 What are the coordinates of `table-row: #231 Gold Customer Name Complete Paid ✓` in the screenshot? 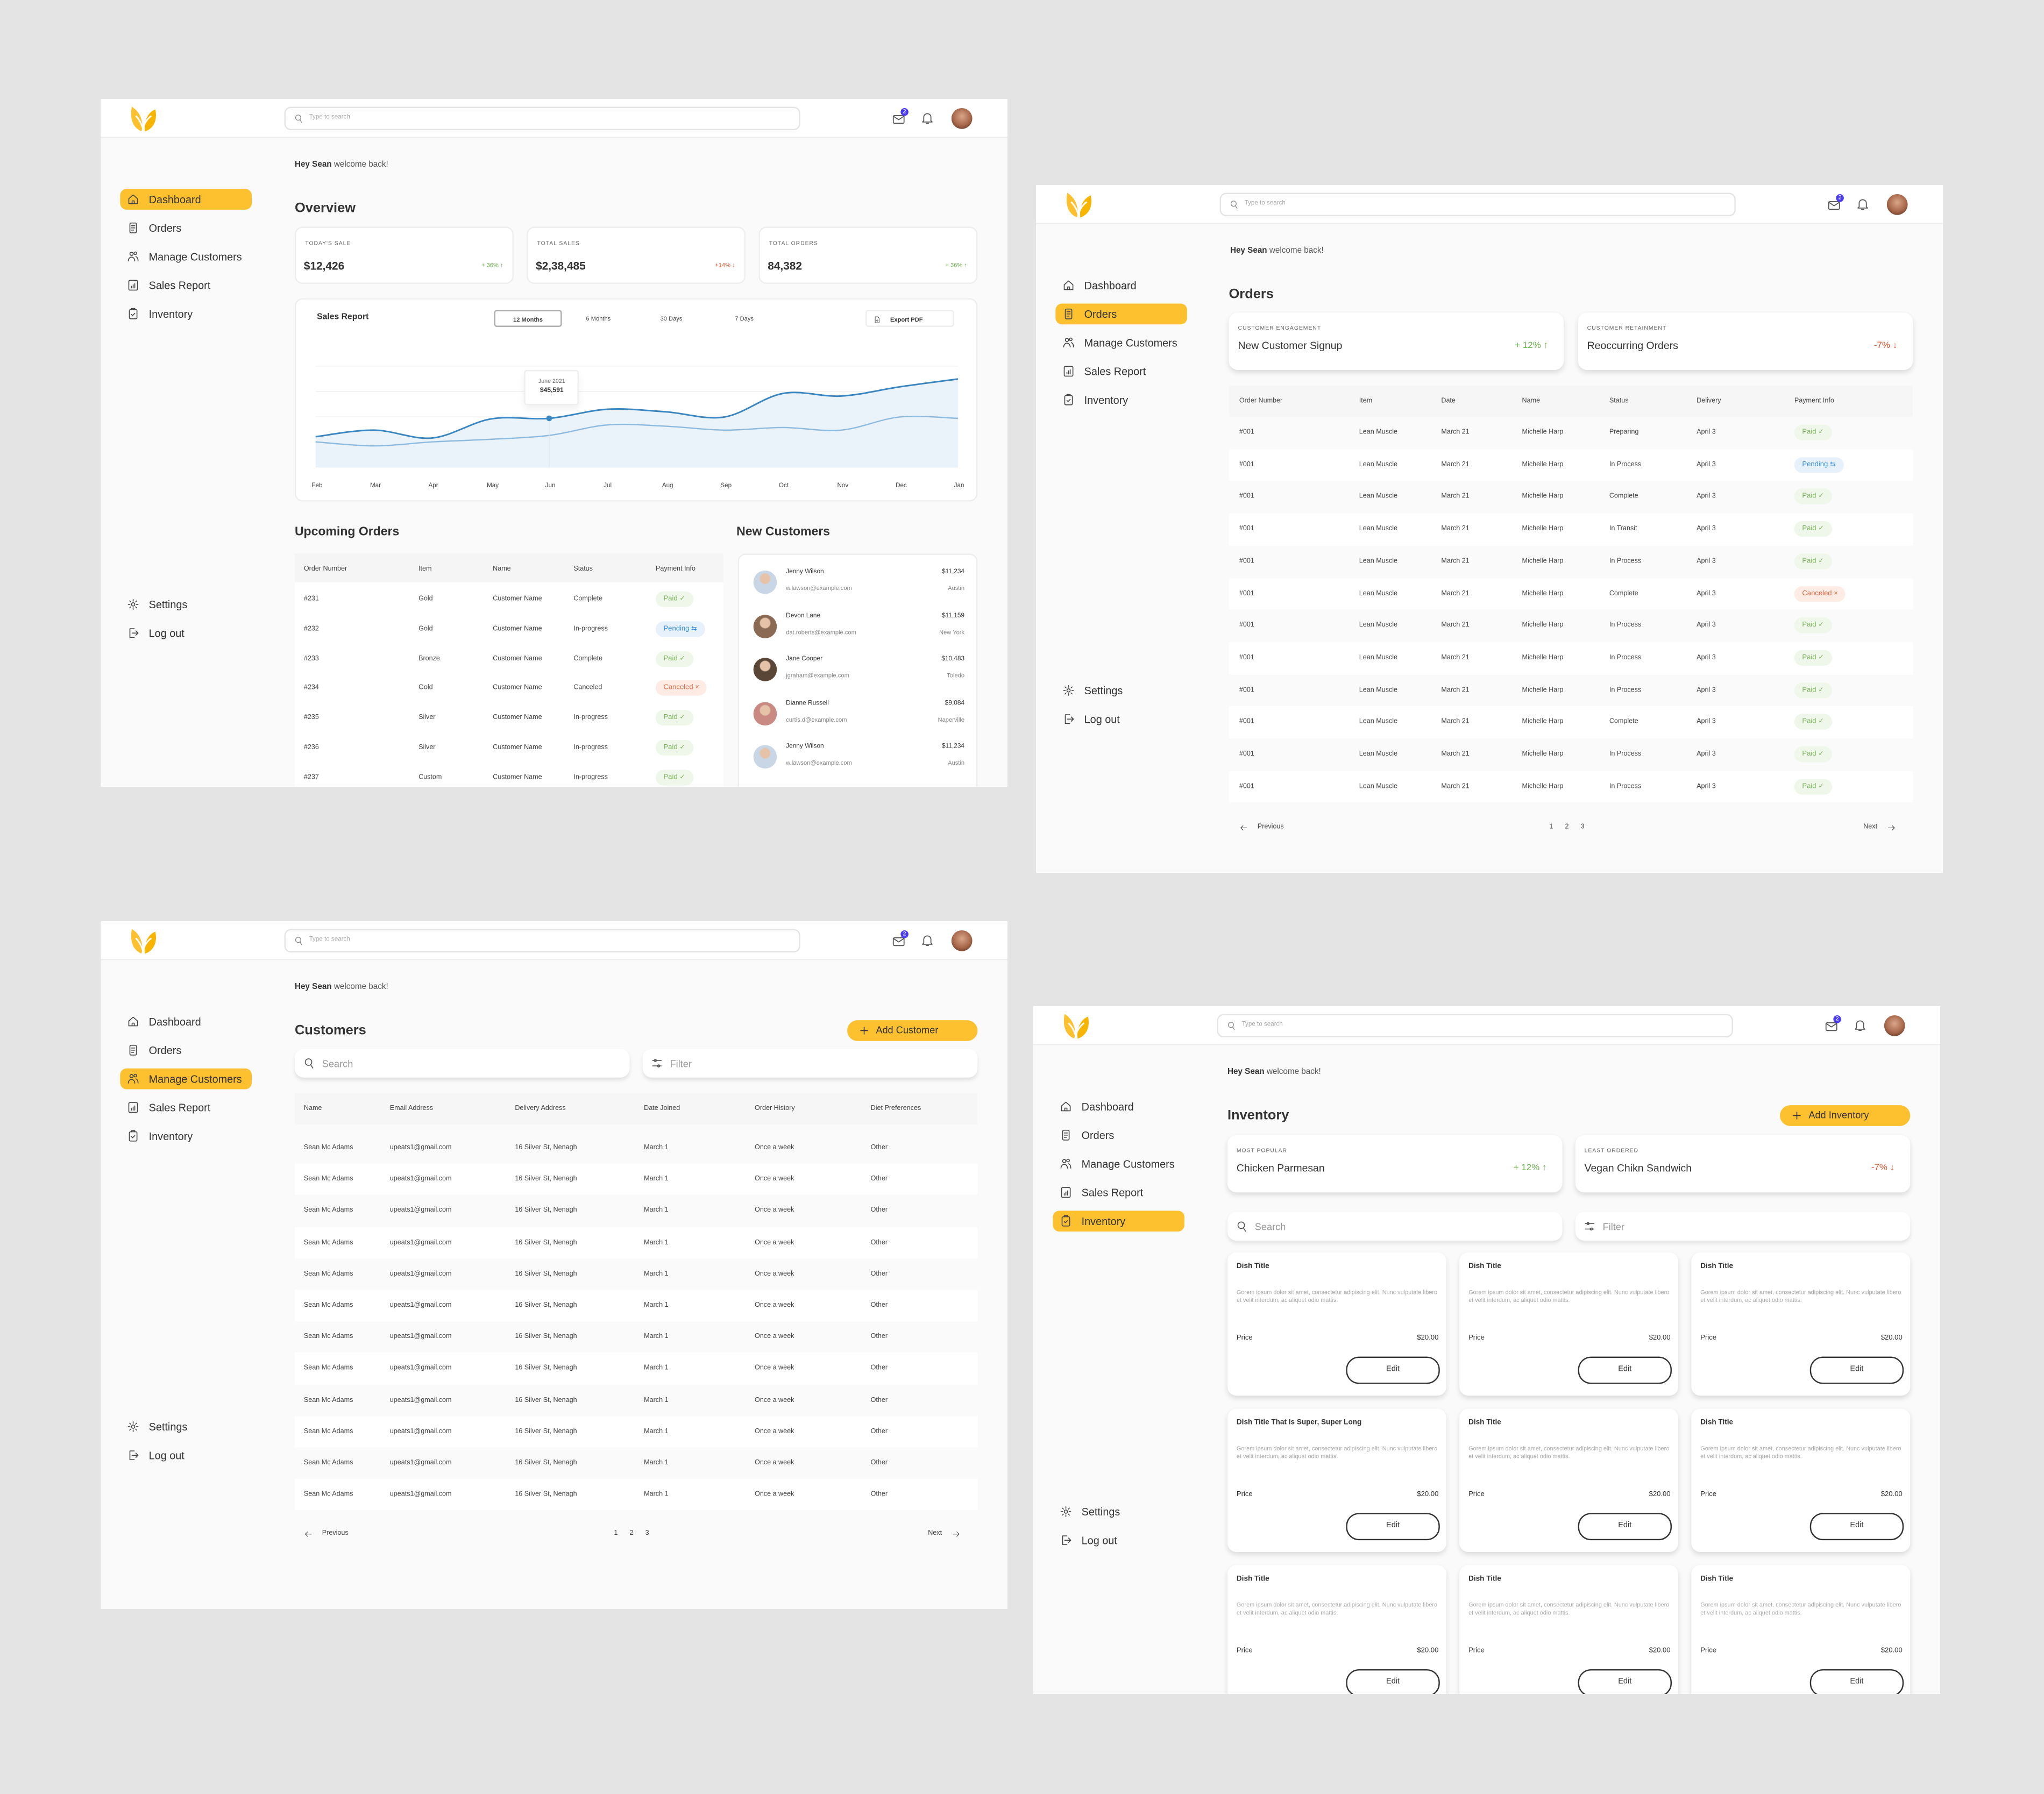 It's located at (509, 599).